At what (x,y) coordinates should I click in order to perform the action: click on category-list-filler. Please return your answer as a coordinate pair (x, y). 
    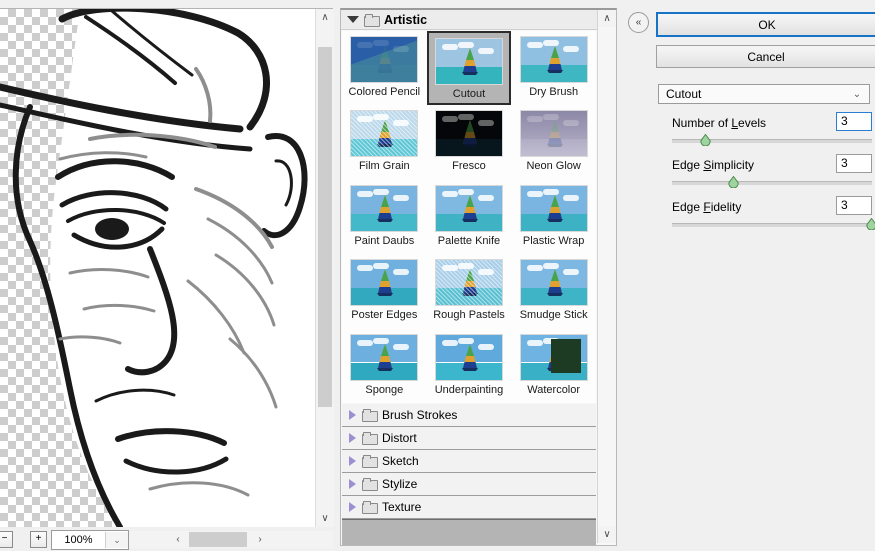
    Looking at the image, I should click on (469, 532).